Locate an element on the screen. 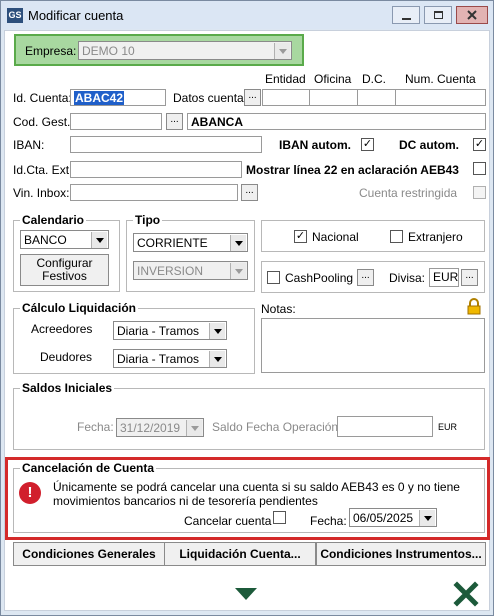 The image size is (494, 616). configurar-festivos-button: Configurar Festivos is located at coordinates (64, 270).